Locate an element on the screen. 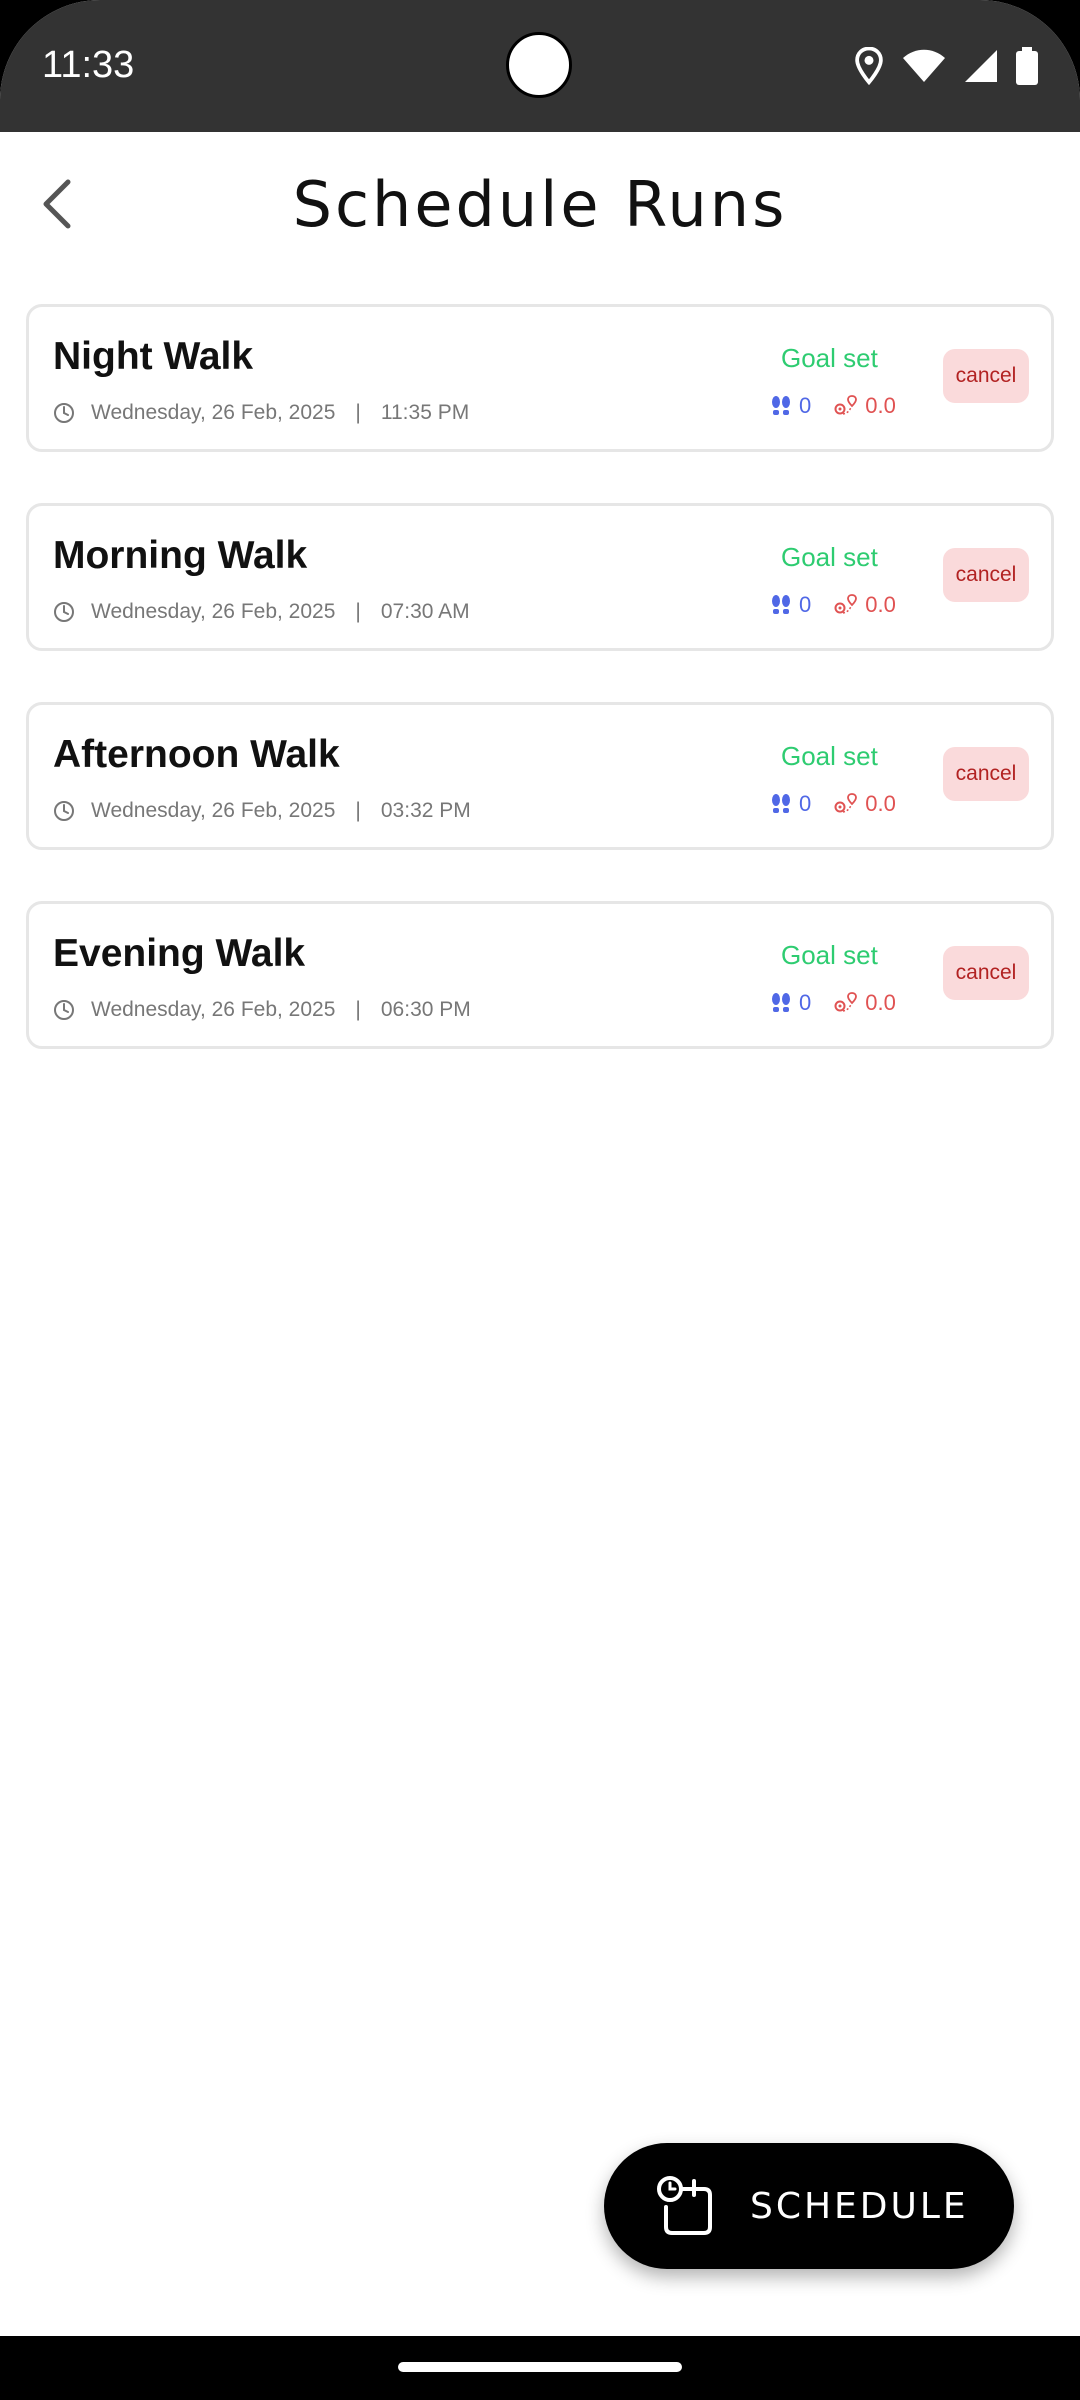 This screenshot has height=2400, width=1080. signal-icon is located at coordinates (981, 66).